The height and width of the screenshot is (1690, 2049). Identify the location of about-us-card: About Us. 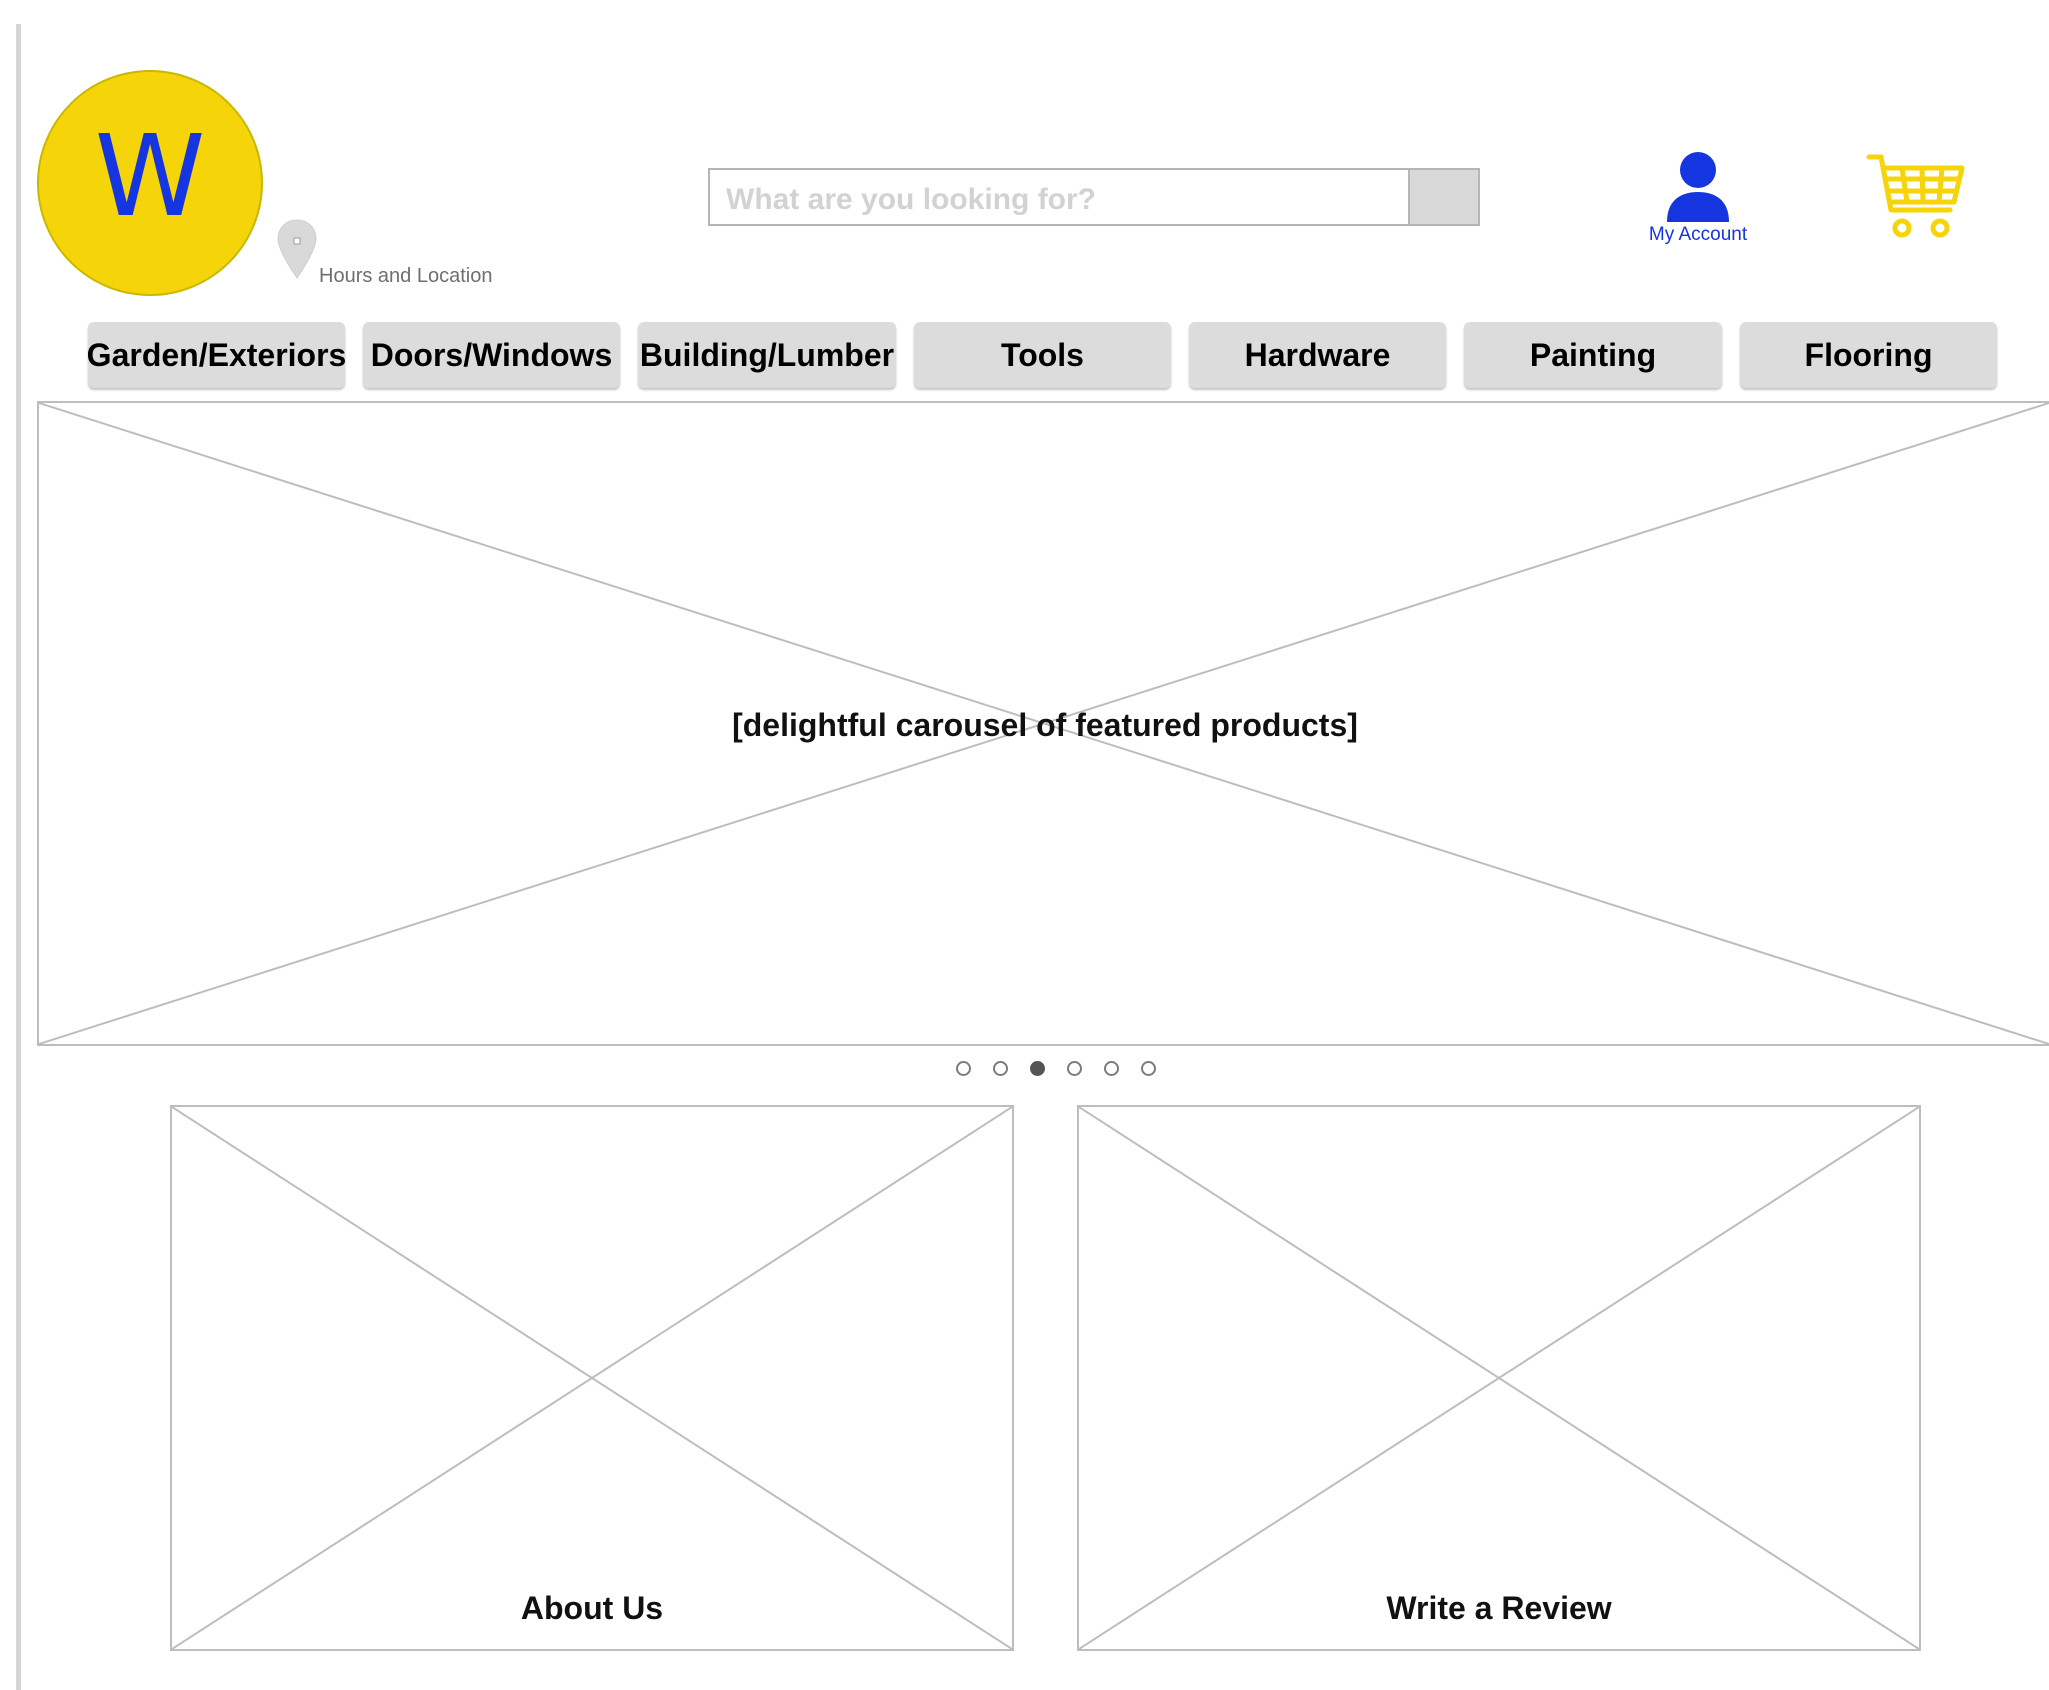
(592, 1378).